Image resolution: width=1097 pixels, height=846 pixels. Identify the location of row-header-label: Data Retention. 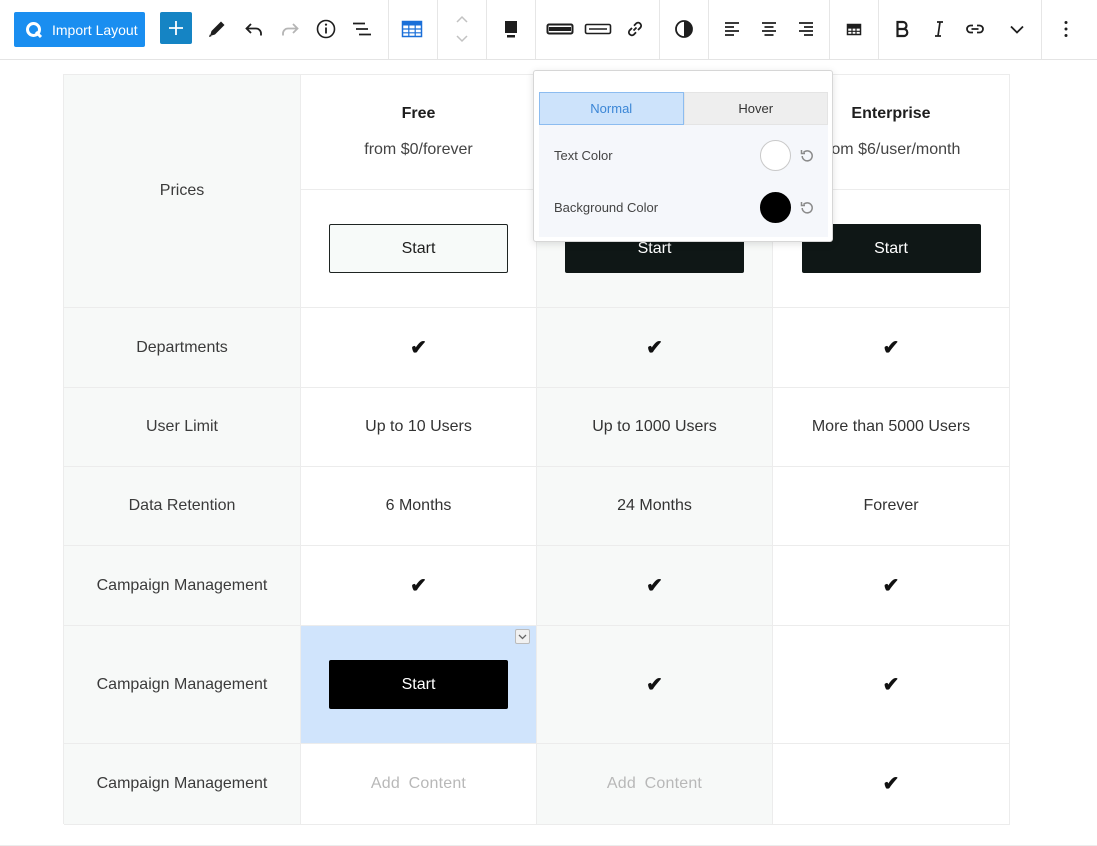
(182, 505).